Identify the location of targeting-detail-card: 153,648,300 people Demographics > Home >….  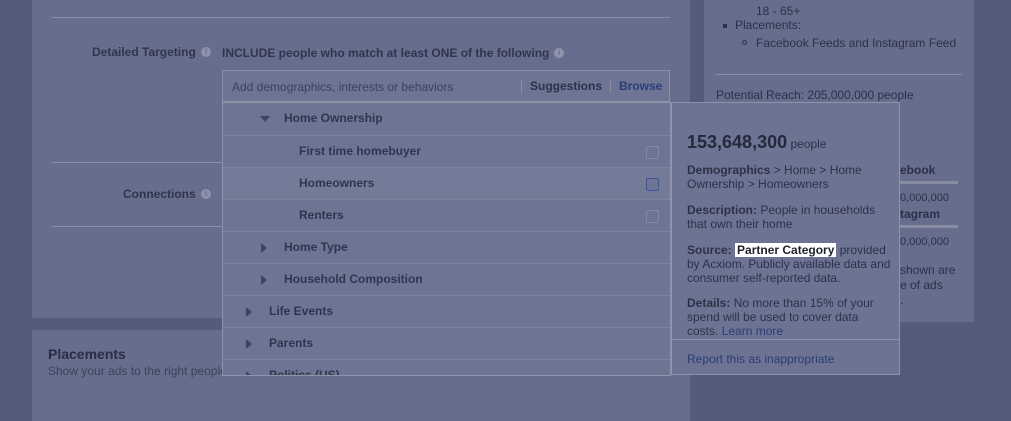
(785, 238).